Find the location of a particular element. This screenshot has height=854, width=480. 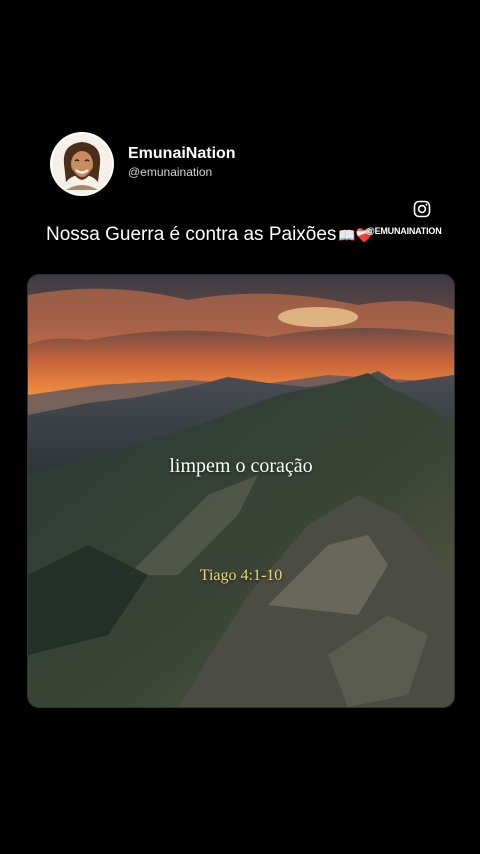

handle: @emunaination is located at coordinates (182, 172).